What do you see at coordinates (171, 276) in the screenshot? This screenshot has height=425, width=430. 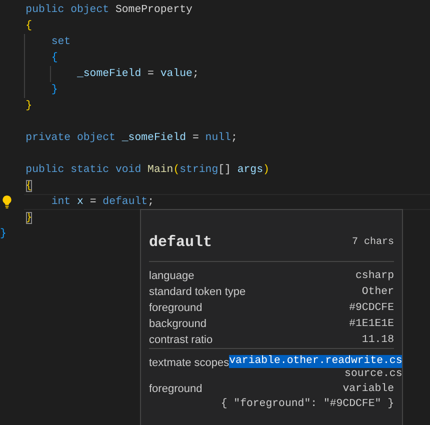 I see `property-label: language` at bounding box center [171, 276].